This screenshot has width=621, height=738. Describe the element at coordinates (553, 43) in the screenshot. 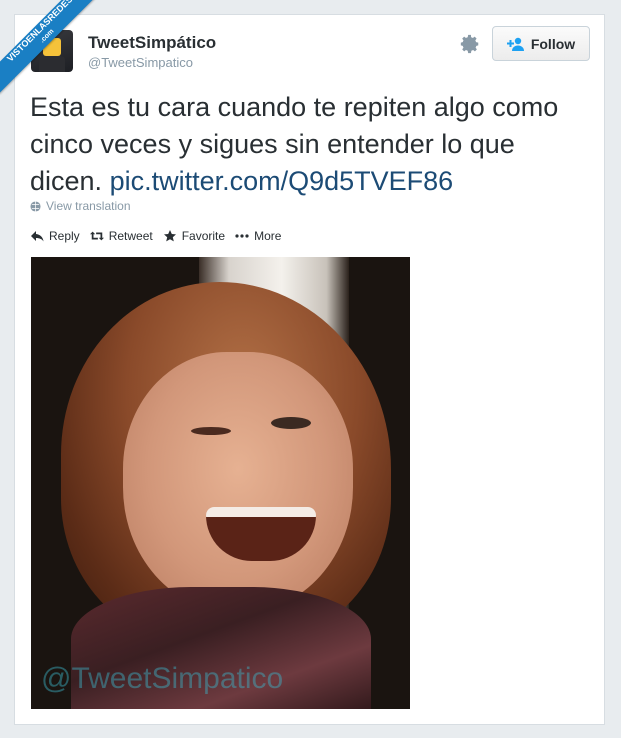

I see `follow-label: Follow` at that location.